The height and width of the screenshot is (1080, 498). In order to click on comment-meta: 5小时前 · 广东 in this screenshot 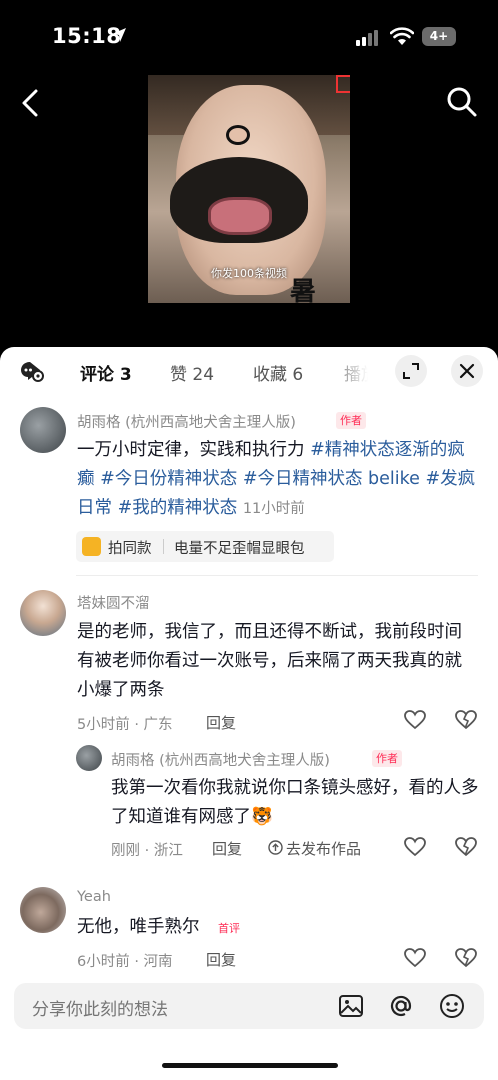, I will do `click(125, 725)`.